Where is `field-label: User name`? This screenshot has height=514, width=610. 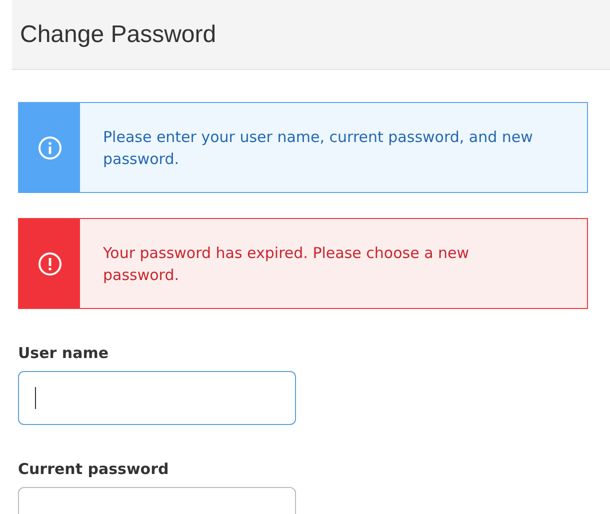
field-label: User name is located at coordinates (63, 353).